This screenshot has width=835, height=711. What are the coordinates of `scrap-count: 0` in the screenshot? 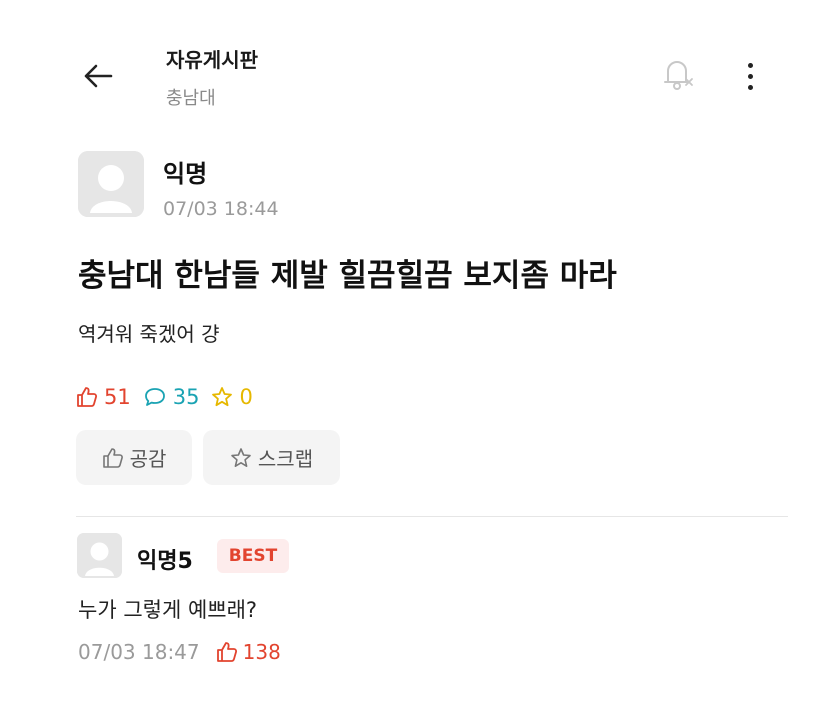 It's located at (246, 397).